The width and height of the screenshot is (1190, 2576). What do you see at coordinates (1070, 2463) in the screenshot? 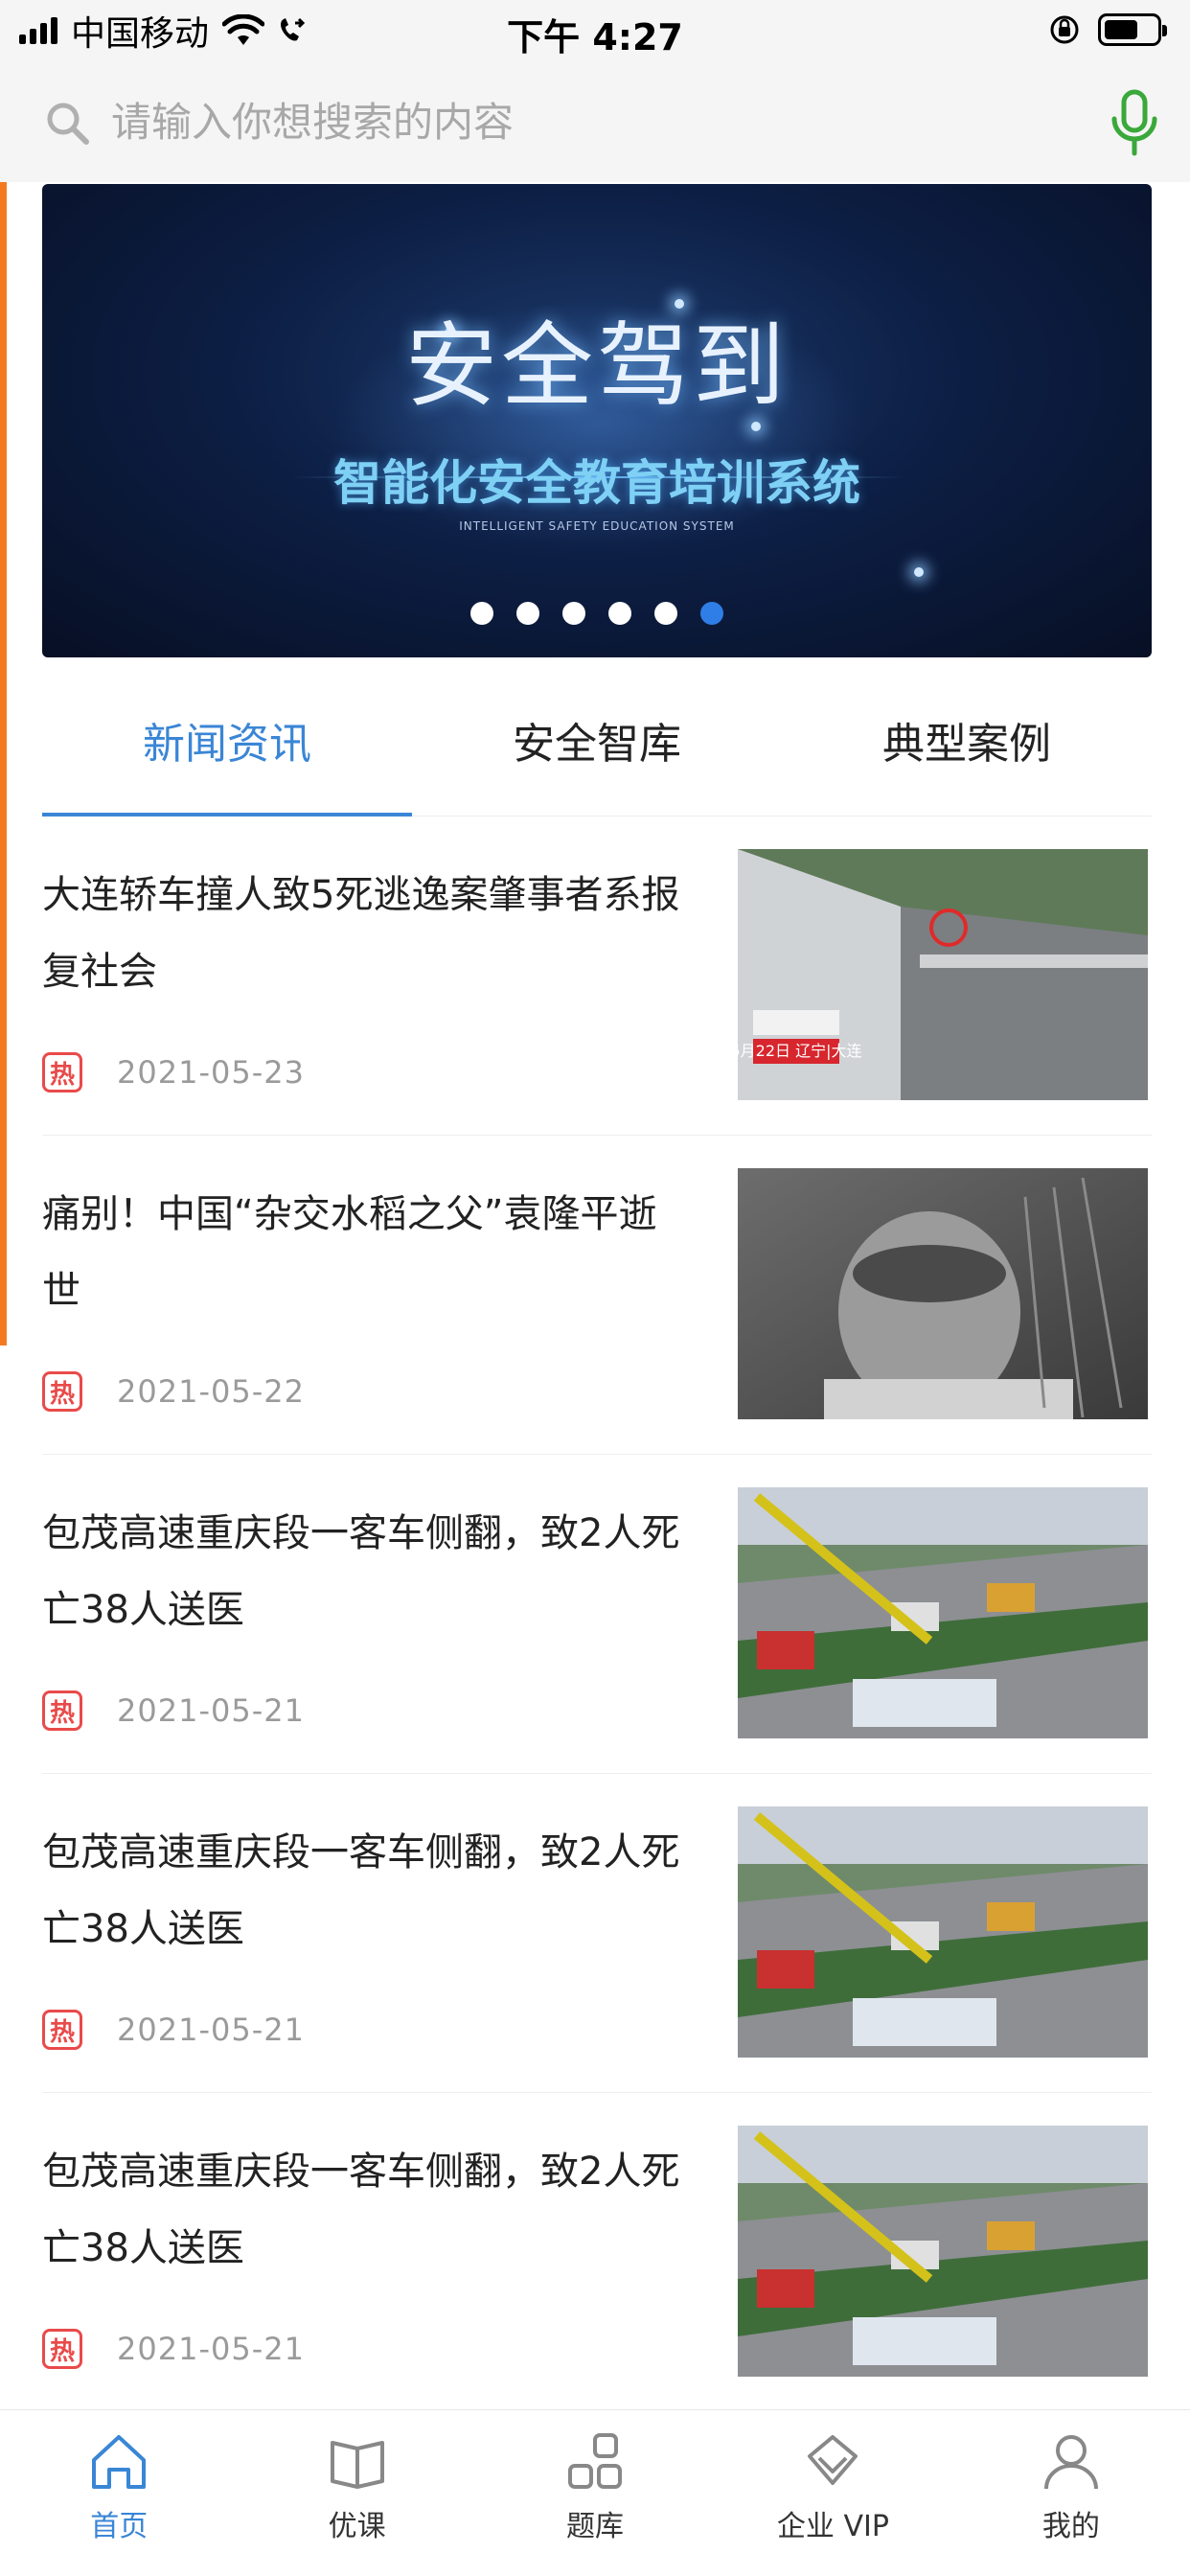
I see `user-icon` at bounding box center [1070, 2463].